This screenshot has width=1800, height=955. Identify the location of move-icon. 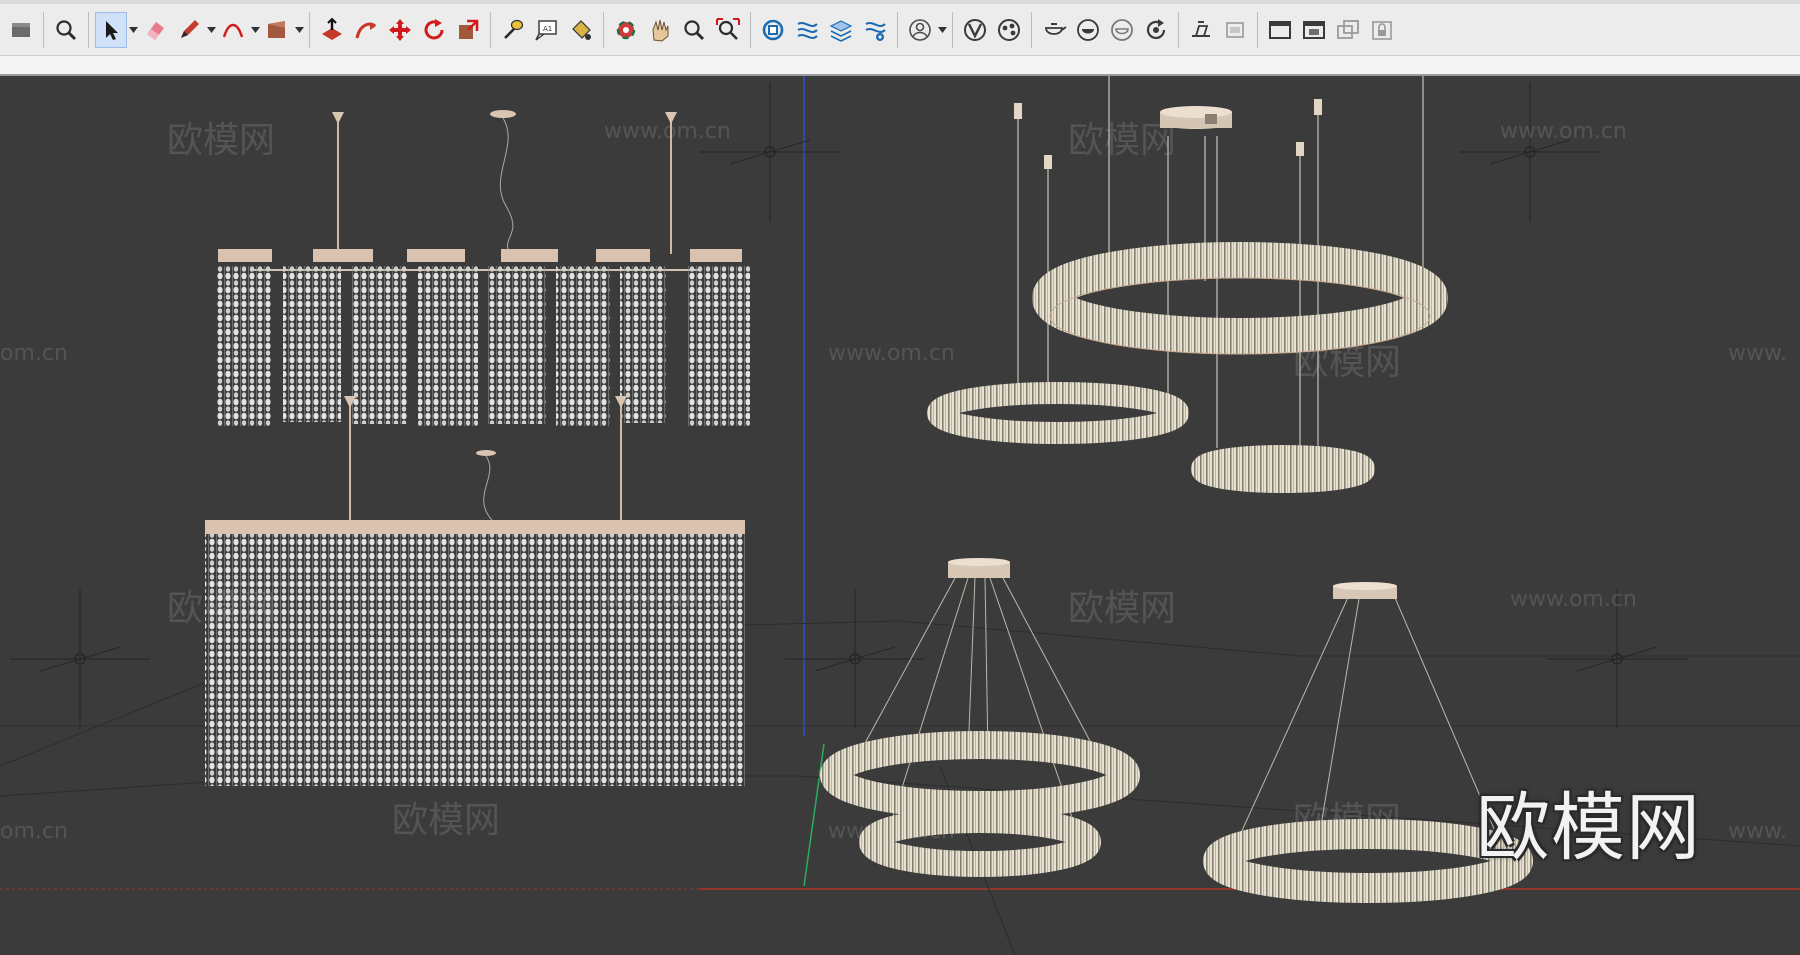
(400, 29).